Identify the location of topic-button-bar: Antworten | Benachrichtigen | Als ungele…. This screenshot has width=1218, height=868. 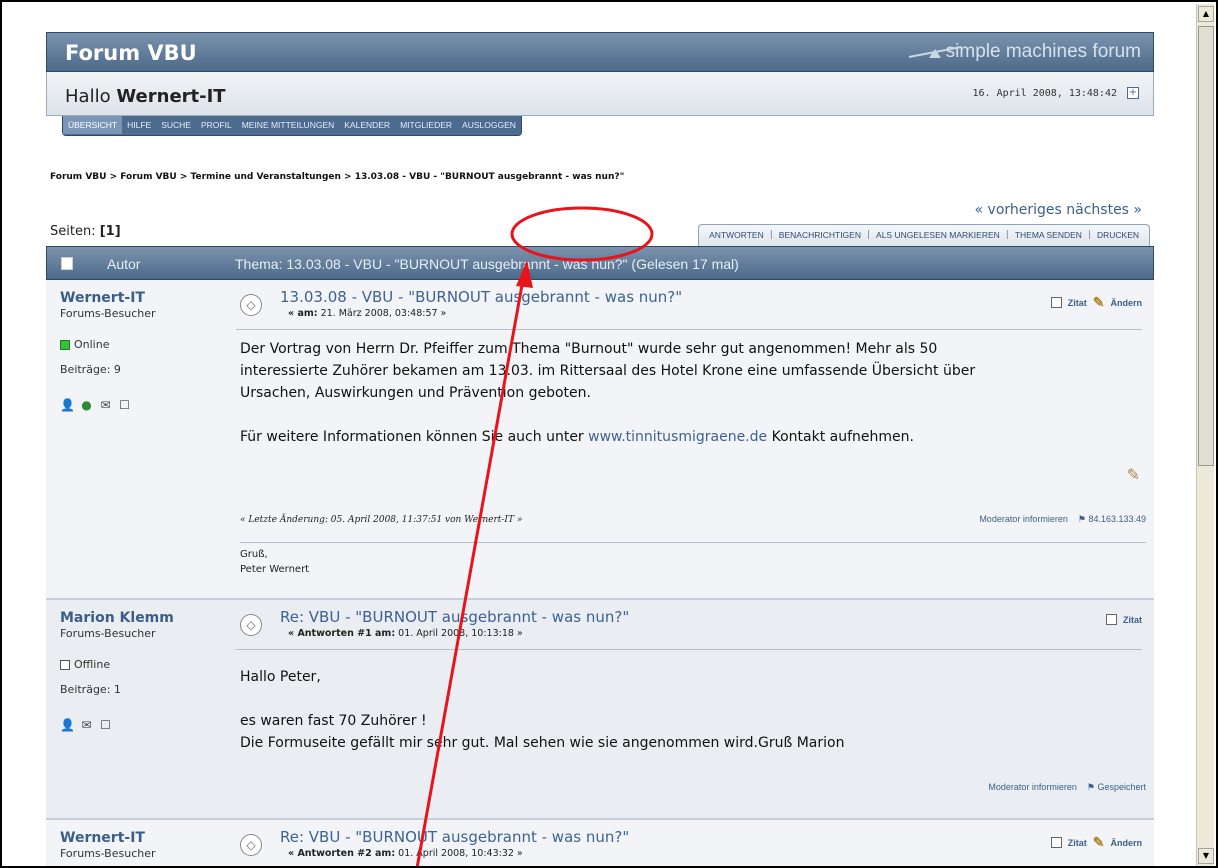
(924, 235).